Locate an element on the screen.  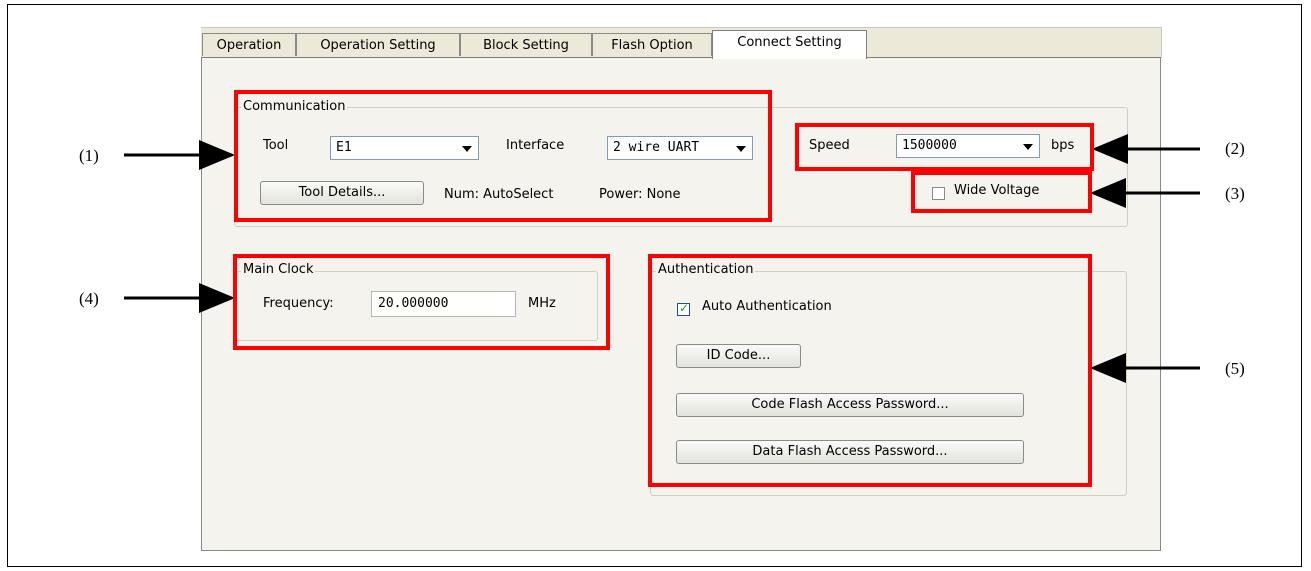
callout-label-4: (4) is located at coordinates (89, 298).